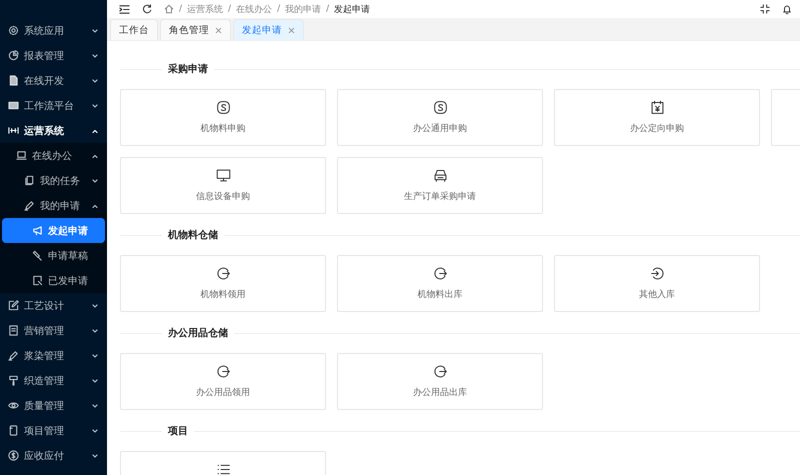 The image size is (800, 475). What do you see at coordinates (53, 305) in the screenshot?
I see `sidebar-item: 工艺设计` at bounding box center [53, 305].